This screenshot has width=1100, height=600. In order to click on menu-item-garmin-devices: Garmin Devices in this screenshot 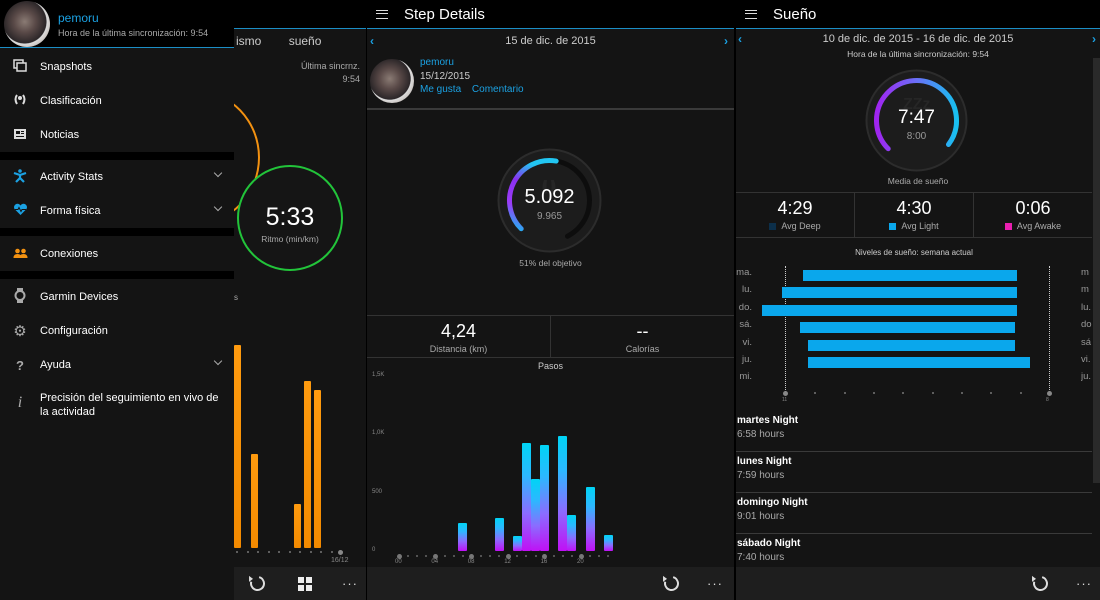, I will do `click(117, 297)`.